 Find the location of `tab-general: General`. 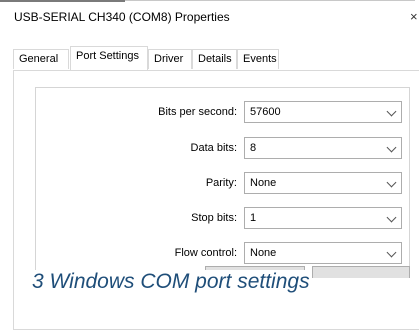

tab-general: General is located at coordinates (41, 59).